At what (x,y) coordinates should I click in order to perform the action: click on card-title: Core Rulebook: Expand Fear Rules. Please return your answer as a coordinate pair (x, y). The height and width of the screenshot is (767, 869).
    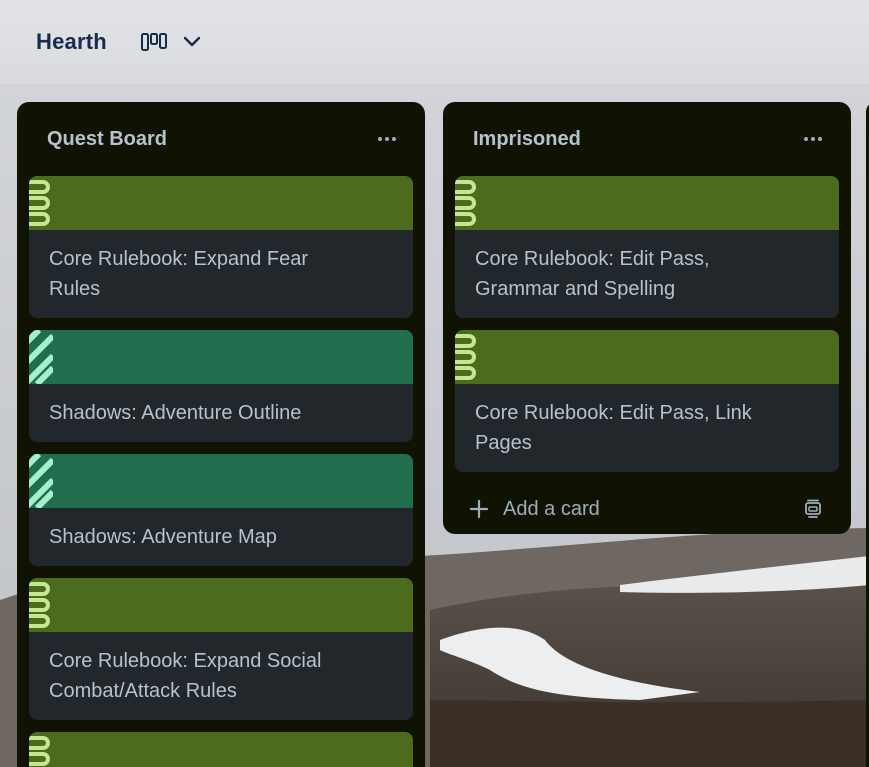
    Looking at the image, I should click on (179, 274).